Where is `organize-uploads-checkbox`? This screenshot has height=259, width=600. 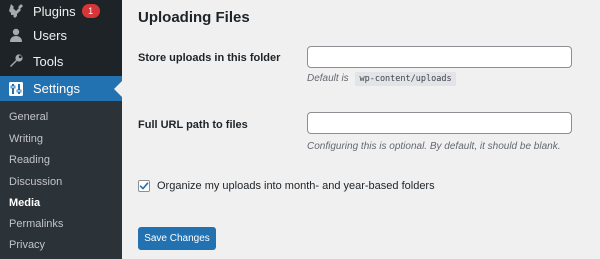
organize-uploads-checkbox is located at coordinates (144, 186).